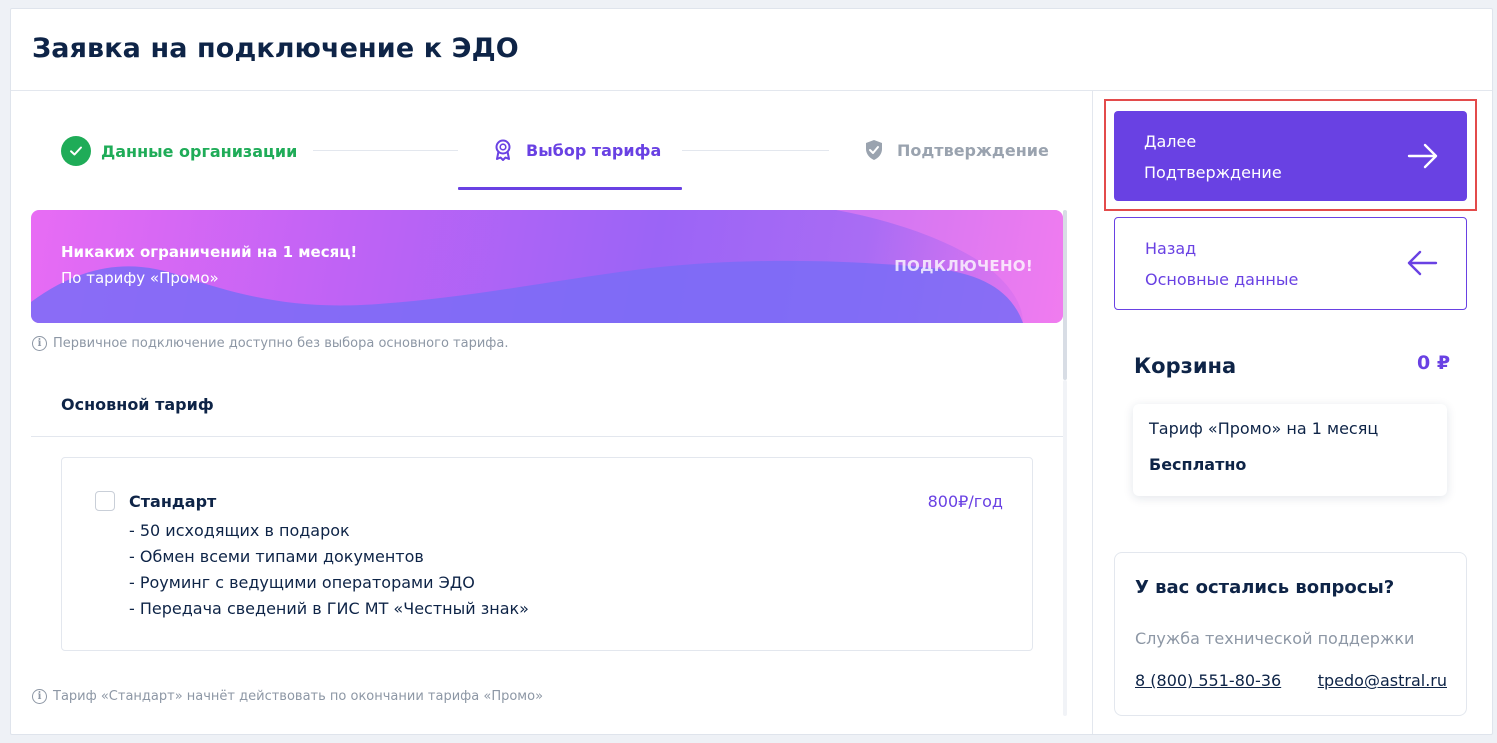 The width and height of the screenshot is (1497, 743). What do you see at coordinates (1065, 295) in the screenshot?
I see `scrollbar-thumb` at bounding box center [1065, 295].